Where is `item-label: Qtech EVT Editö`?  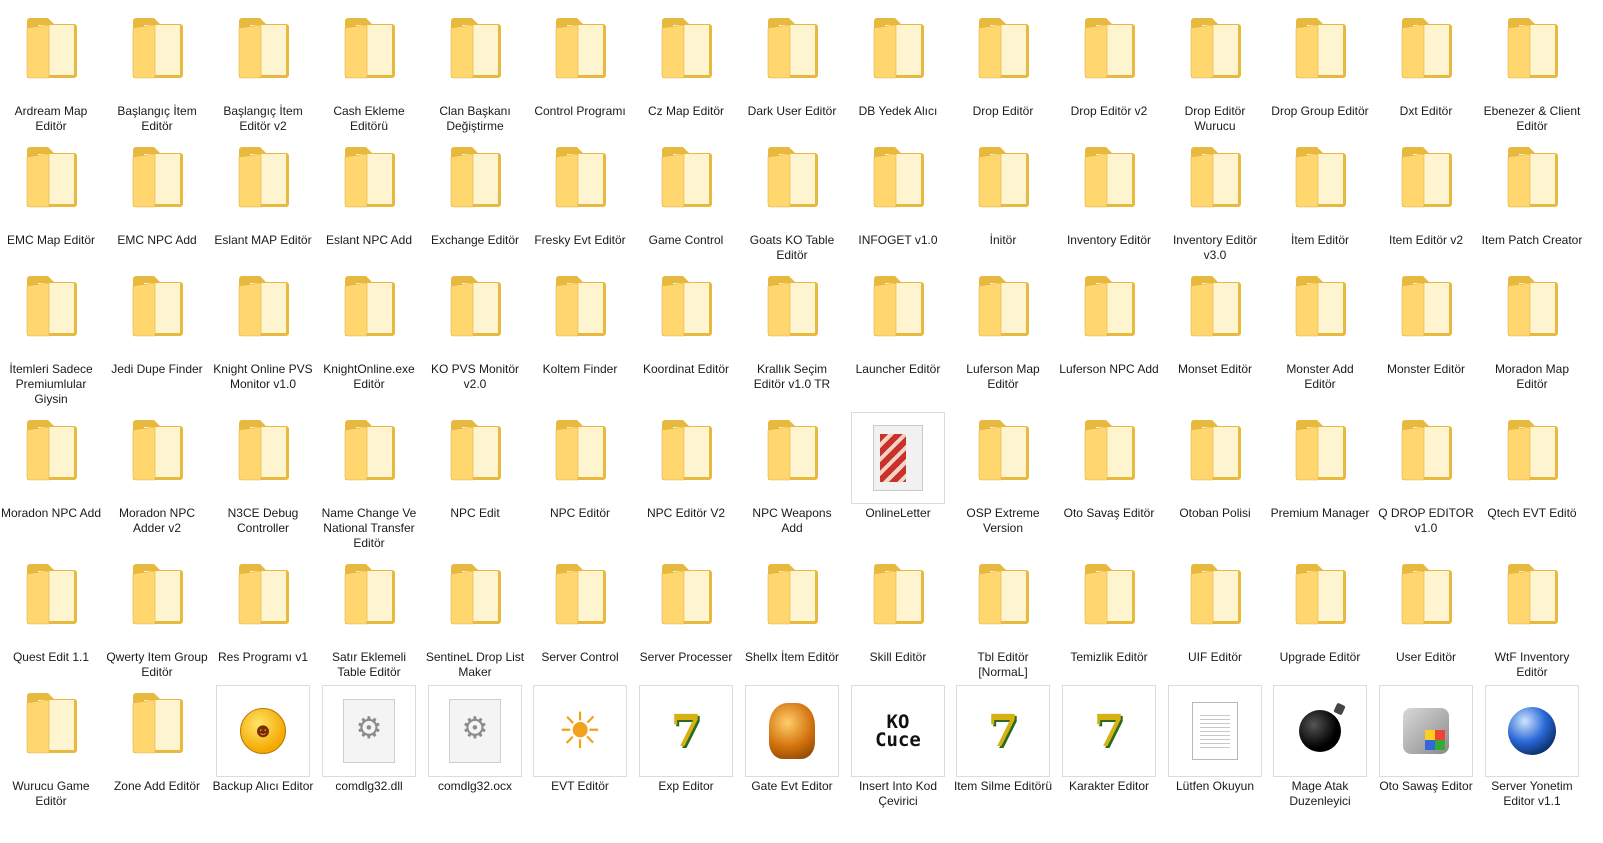
item-label: Qtech EVT Editö is located at coordinates (1532, 513).